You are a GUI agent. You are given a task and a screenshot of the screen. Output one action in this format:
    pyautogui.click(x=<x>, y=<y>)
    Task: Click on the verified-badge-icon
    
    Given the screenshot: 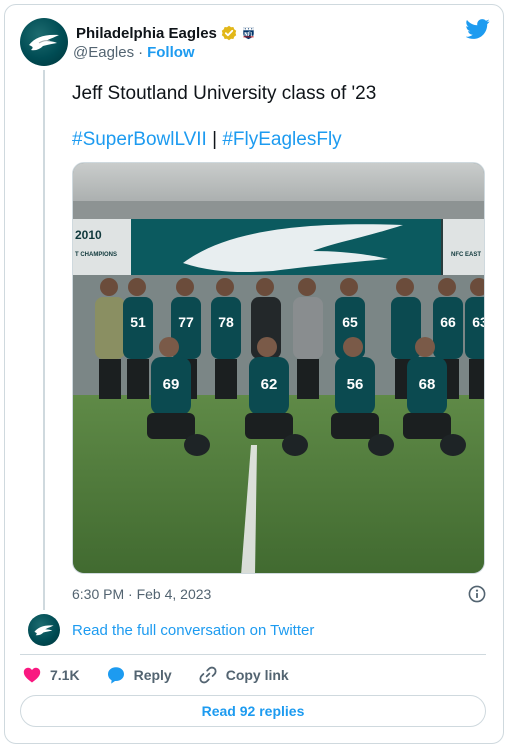 What is the action you would take?
    pyautogui.click(x=229, y=33)
    